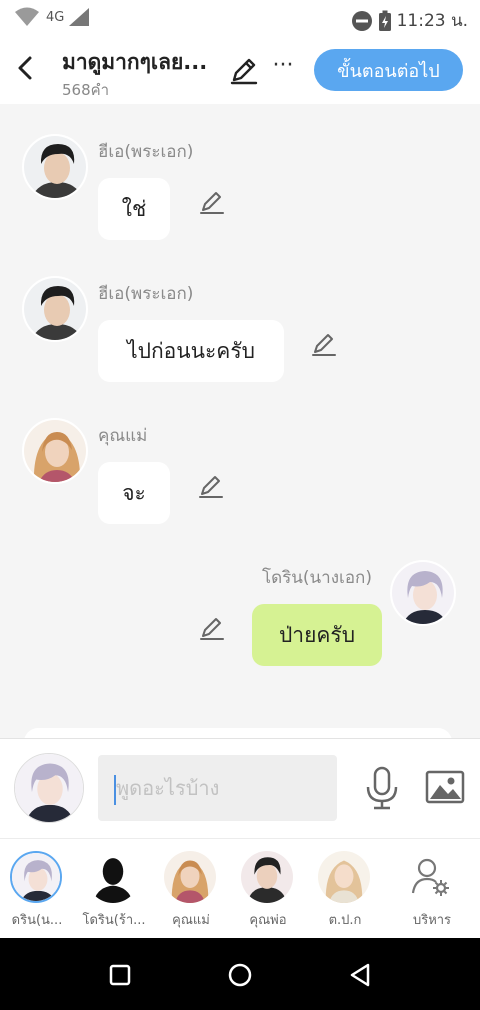  I want to click on edit-title-button, so click(244, 70).